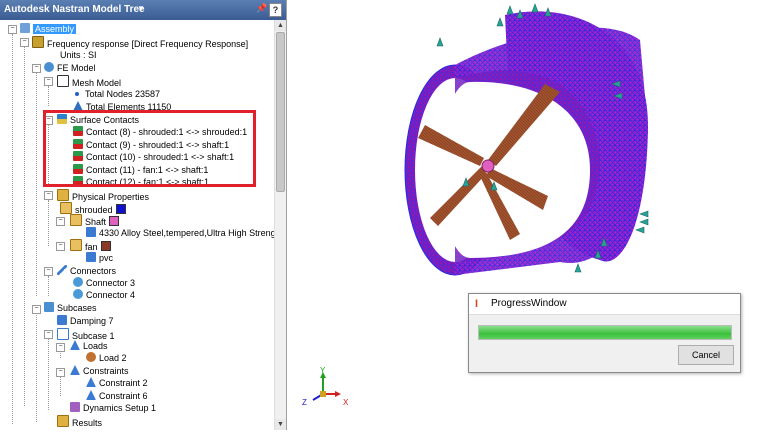 This screenshot has height=432, width=760. What do you see at coordinates (304, 402) in the screenshot?
I see `axis-label-z: Z` at bounding box center [304, 402].